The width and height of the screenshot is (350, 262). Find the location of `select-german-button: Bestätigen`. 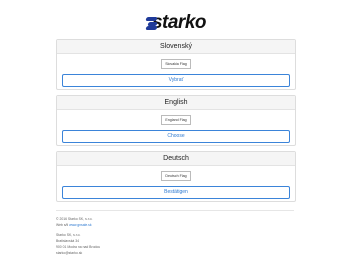

select-german-button: Bestätigen is located at coordinates (176, 192).